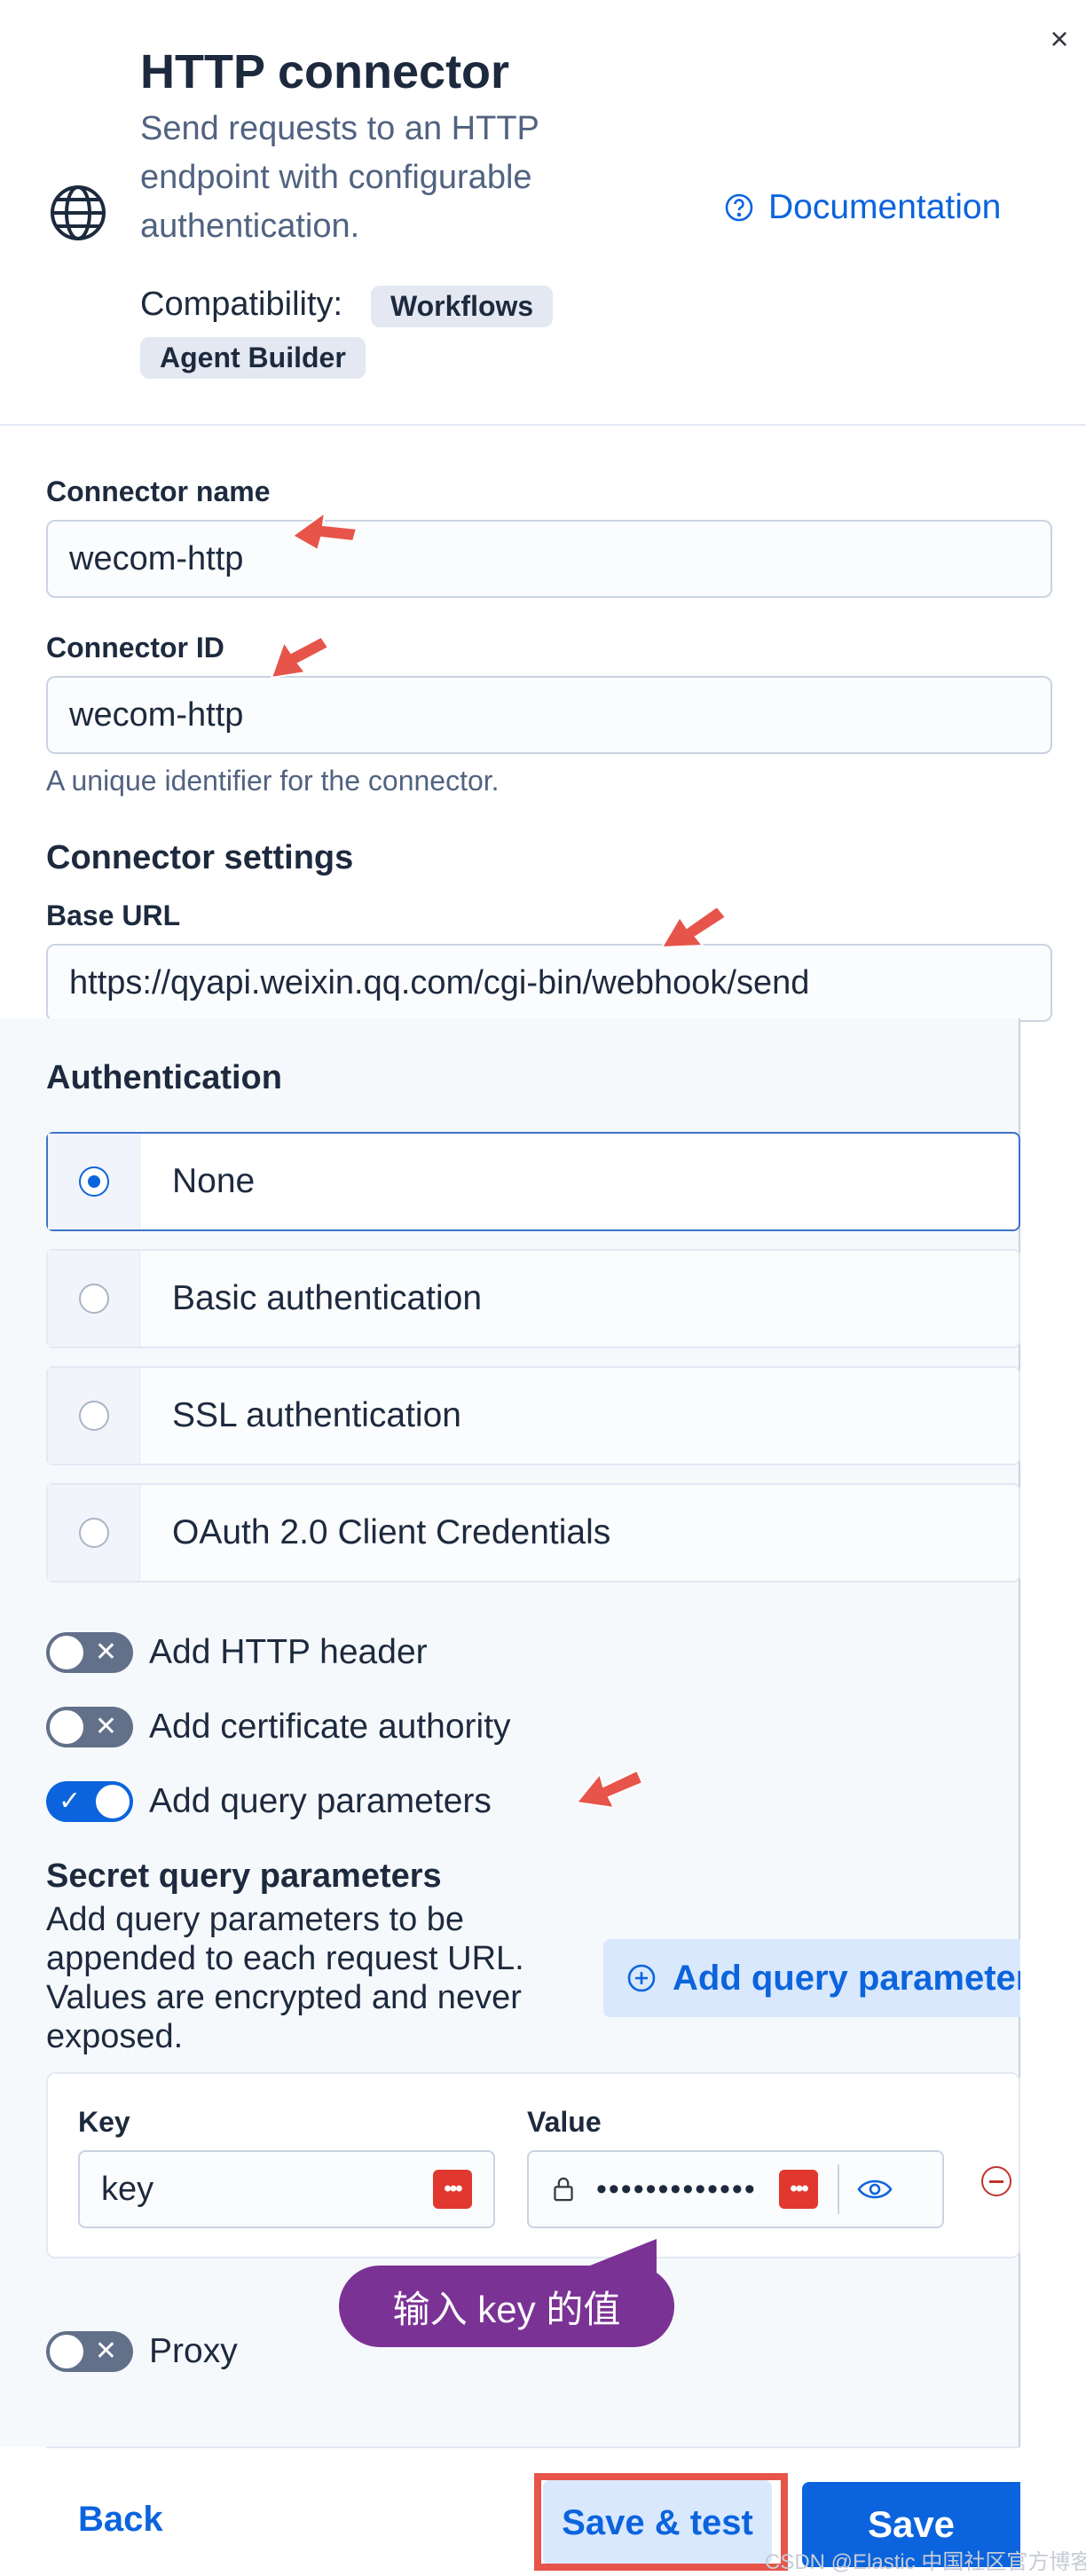 This screenshot has height=2576, width=1086. Describe the element at coordinates (135, 648) in the screenshot. I see `connector-id-label: Connector ID` at that location.